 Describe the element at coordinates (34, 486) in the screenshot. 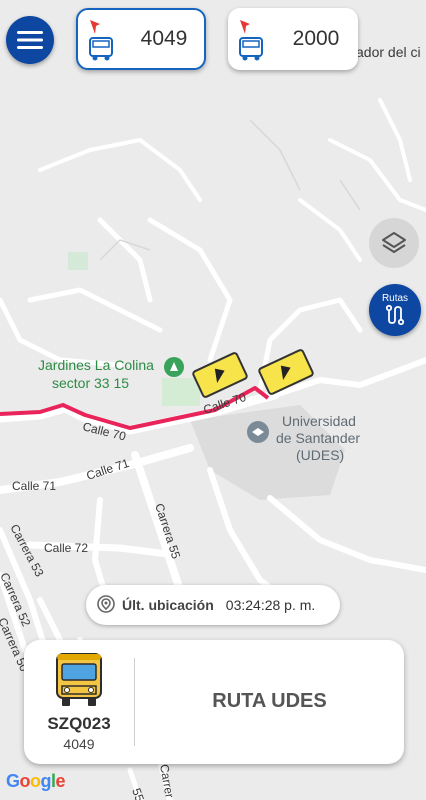

I see `map-label-calle71-b: Calle 71` at that location.